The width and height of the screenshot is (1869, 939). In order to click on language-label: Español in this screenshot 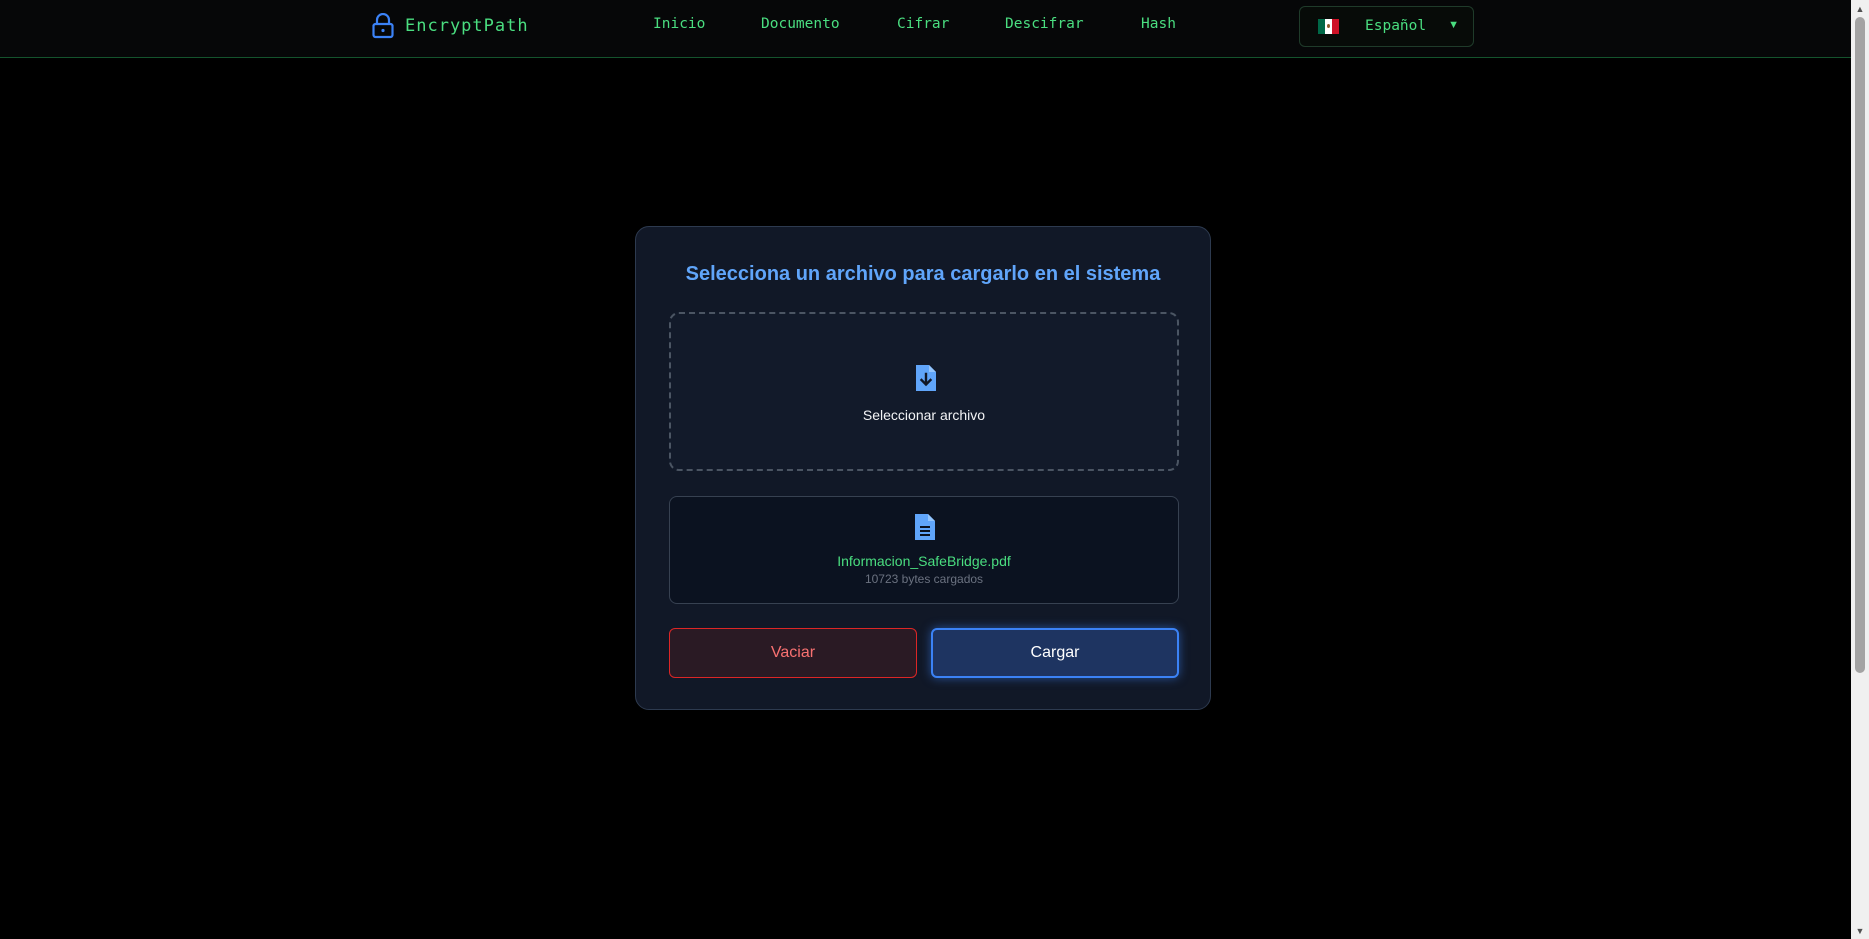, I will do `click(1396, 26)`.